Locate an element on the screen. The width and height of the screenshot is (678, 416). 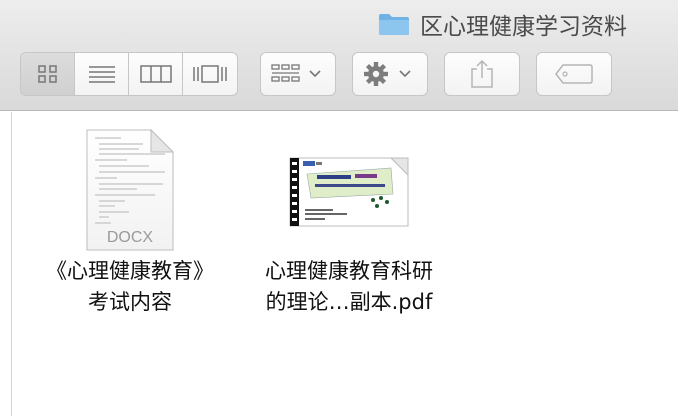
cover-flow-view-button is located at coordinates (210, 74).